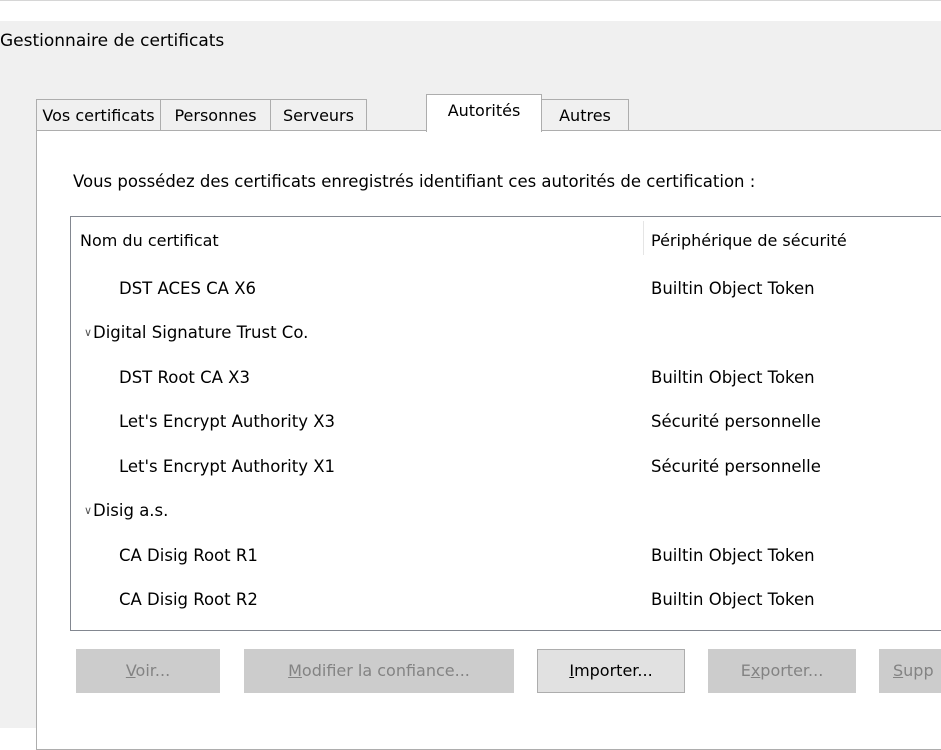 The width and height of the screenshot is (941, 750). What do you see at coordinates (112, 41) in the screenshot?
I see `dialog-title: Gestionnaire de certificats` at bounding box center [112, 41].